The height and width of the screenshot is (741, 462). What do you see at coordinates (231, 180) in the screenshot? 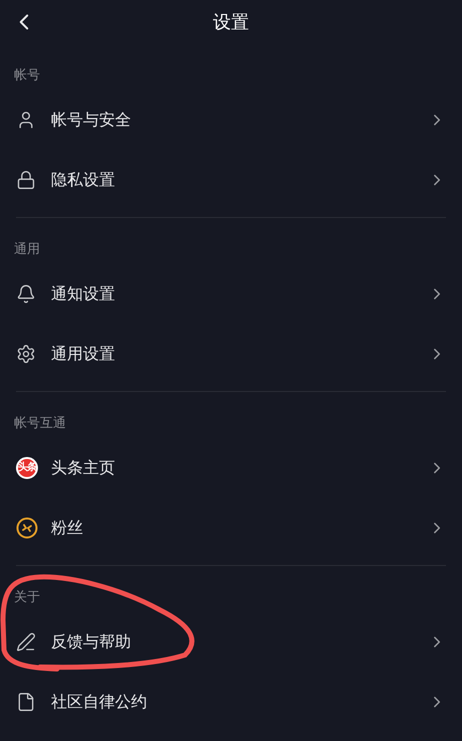
I see `settings-row: 隐私设置` at bounding box center [231, 180].